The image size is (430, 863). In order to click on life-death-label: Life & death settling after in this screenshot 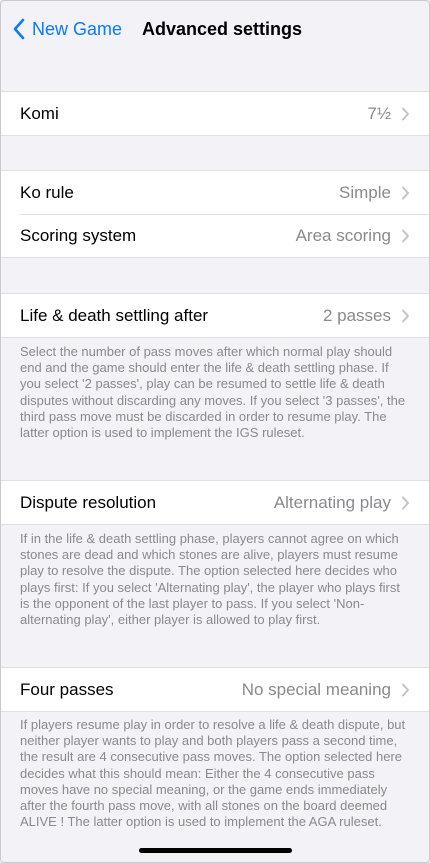, I will do `click(114, 315)`.